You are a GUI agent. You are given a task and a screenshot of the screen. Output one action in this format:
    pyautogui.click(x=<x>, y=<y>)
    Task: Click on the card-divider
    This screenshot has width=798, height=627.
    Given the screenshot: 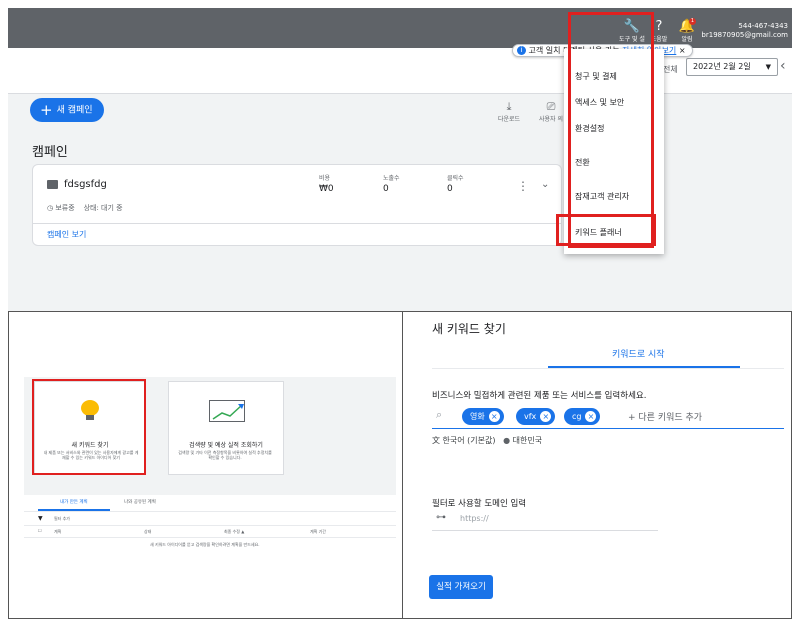 What is the action you would take?
    pyautogui.click(x=297, y=223)
    